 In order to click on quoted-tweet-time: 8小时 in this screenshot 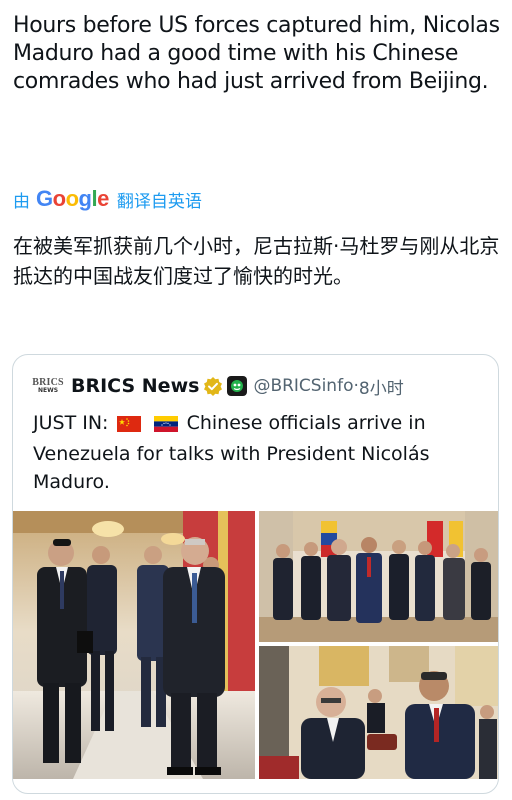, I will do `click(381, 386)`.